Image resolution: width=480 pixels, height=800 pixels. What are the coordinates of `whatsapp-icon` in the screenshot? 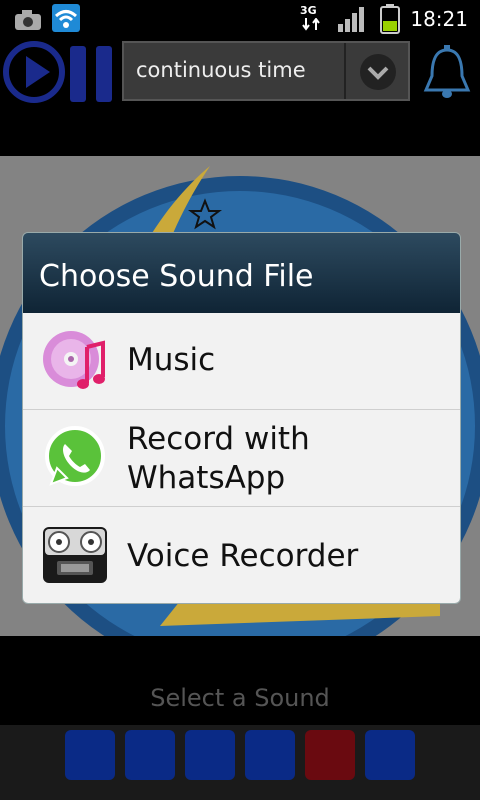 It's located at (75, 456).